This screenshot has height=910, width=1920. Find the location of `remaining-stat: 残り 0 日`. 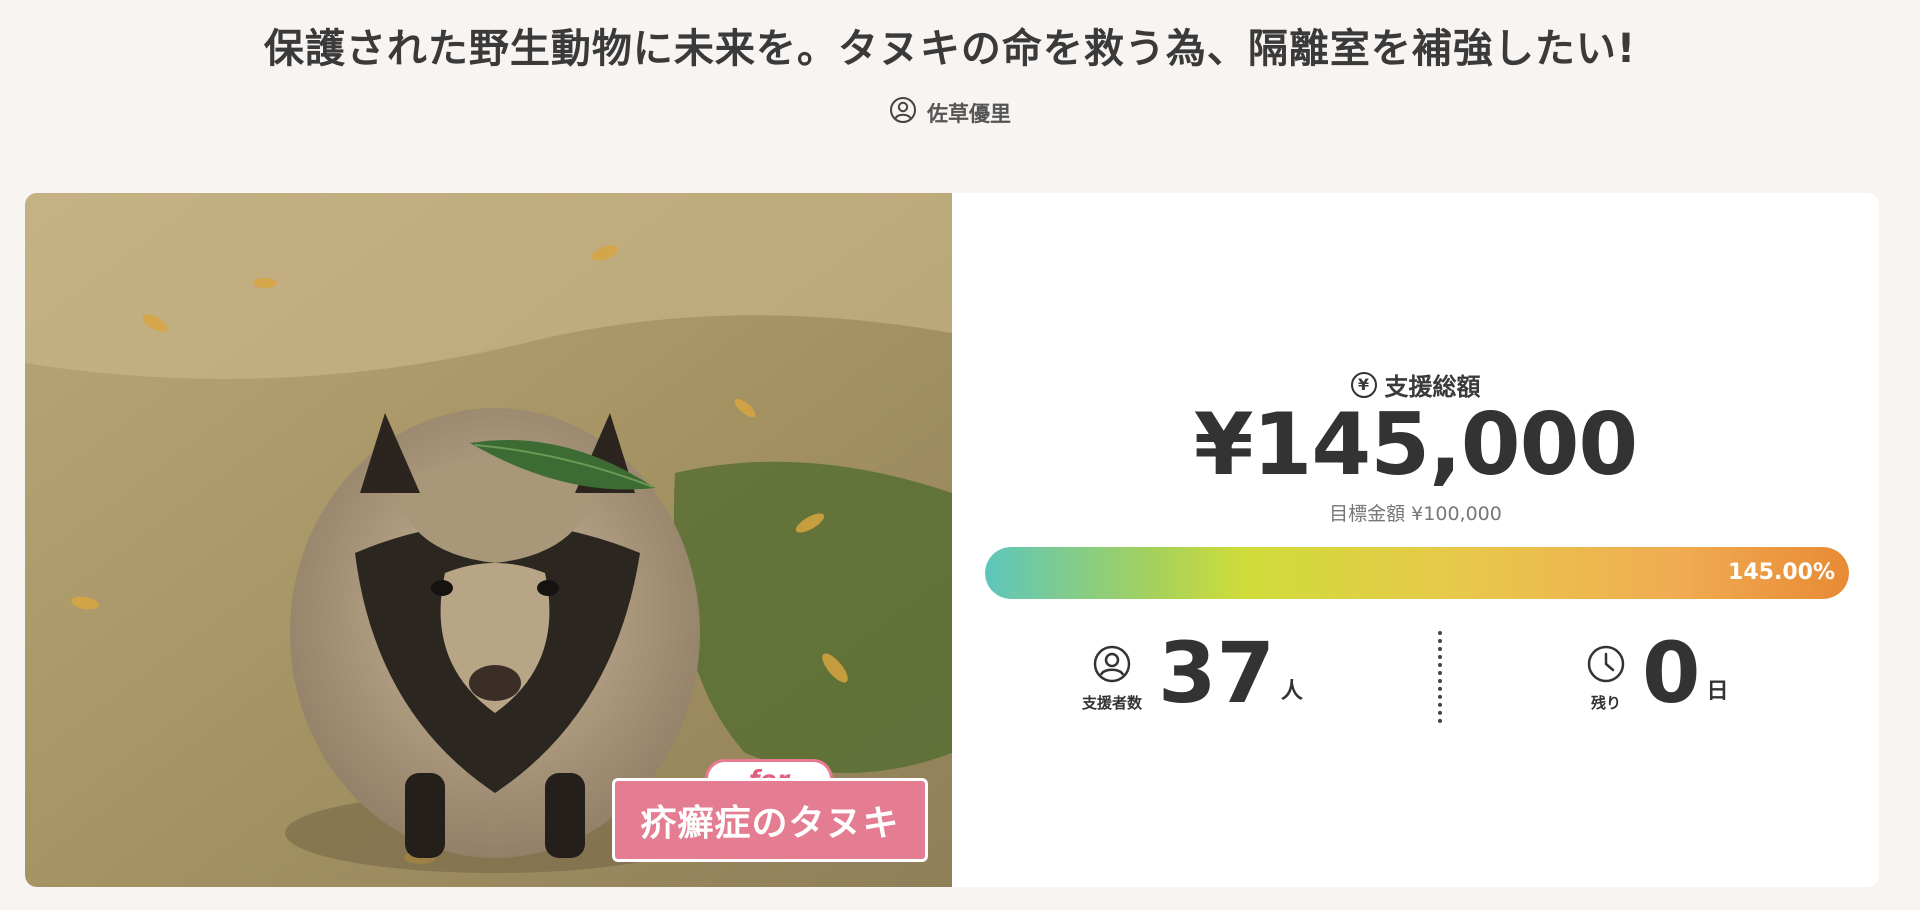

remaining-stat: 残り 0 日 is located at coordinates (1657, 673).